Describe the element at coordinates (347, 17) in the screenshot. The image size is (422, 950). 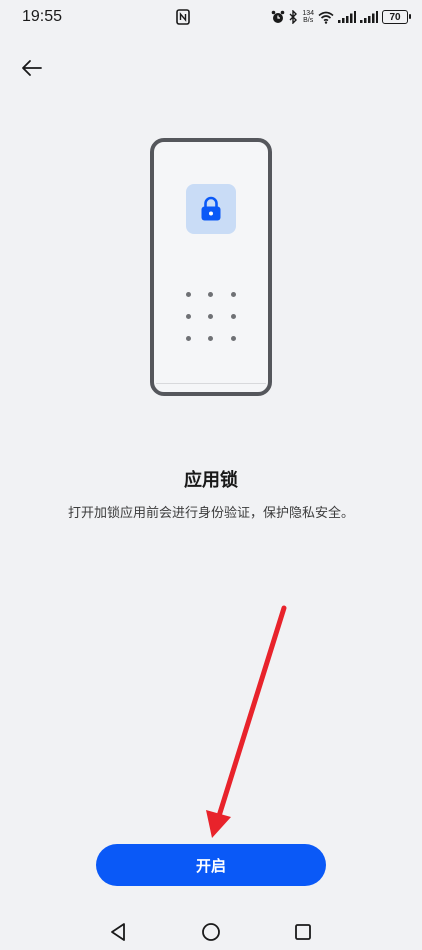
I see `signal-icon` at that location.